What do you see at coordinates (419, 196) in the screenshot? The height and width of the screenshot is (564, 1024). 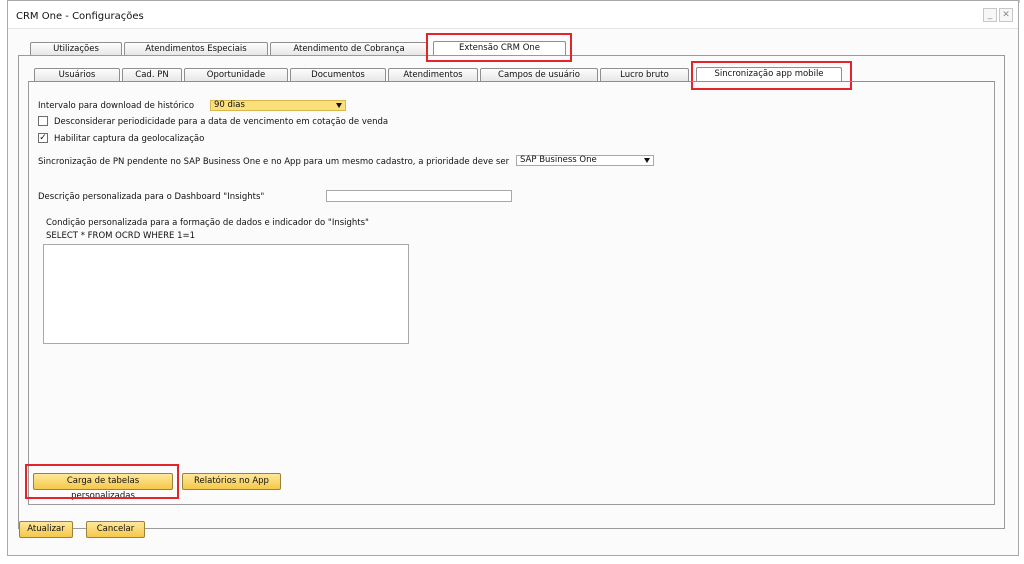 I see `insights-description-input` at bounding box center [419, 196].